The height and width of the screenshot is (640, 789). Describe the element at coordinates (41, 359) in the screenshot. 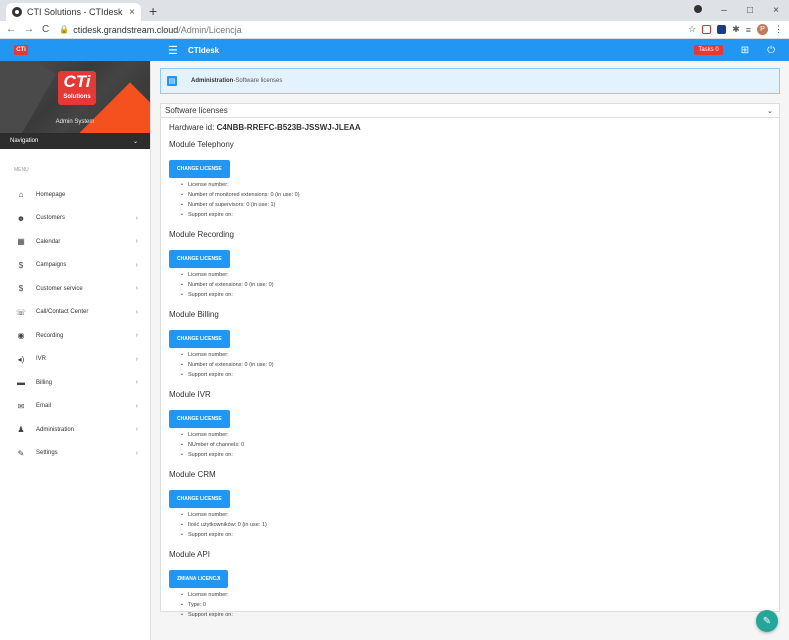

I see `sidebar-item-label: IVR` at that location.